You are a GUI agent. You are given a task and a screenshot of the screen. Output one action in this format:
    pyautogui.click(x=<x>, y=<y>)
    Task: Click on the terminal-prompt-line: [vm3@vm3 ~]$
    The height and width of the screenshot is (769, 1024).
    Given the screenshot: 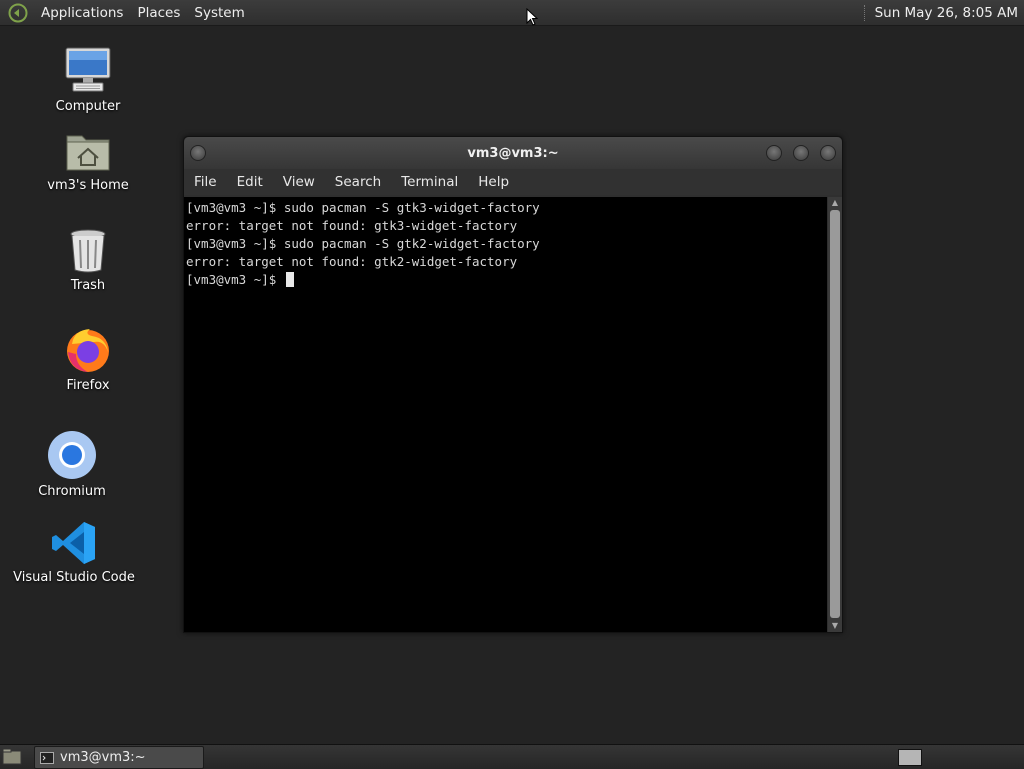 What is the action you would take?
    pyautogui.click(x=506, y=280)
    